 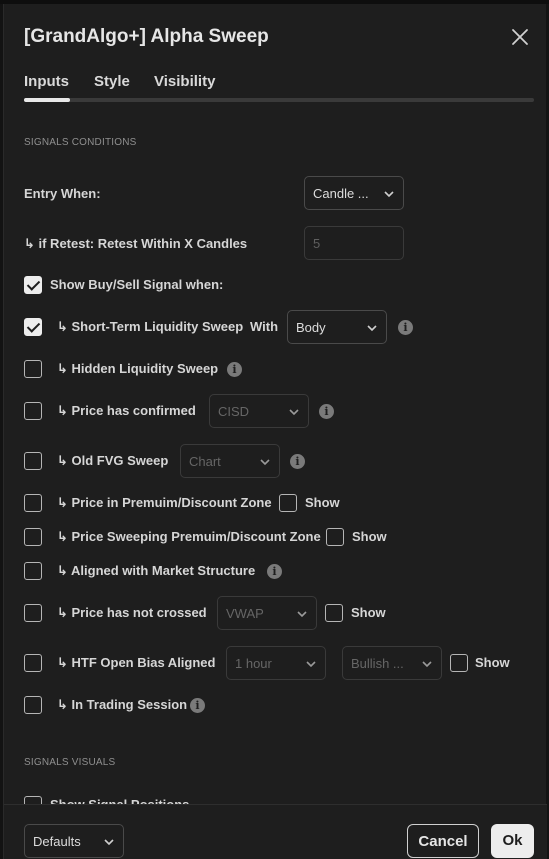 I want to click on short-term-sweep-checkbox, so click(x=33, y=327).